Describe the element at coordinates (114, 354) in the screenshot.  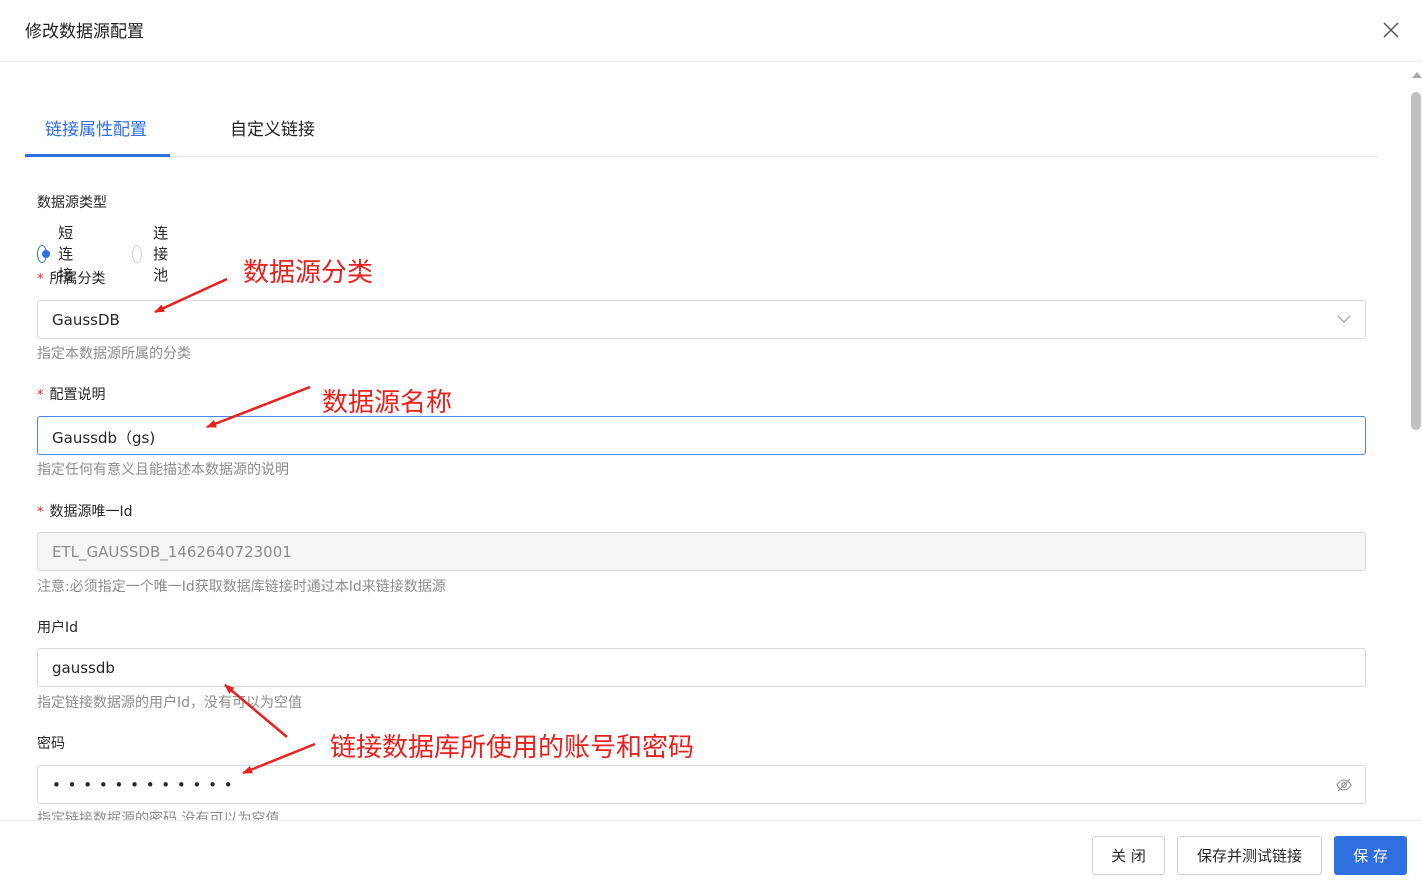
I see `category-help: 指定本数据源所属的分类` at that location.